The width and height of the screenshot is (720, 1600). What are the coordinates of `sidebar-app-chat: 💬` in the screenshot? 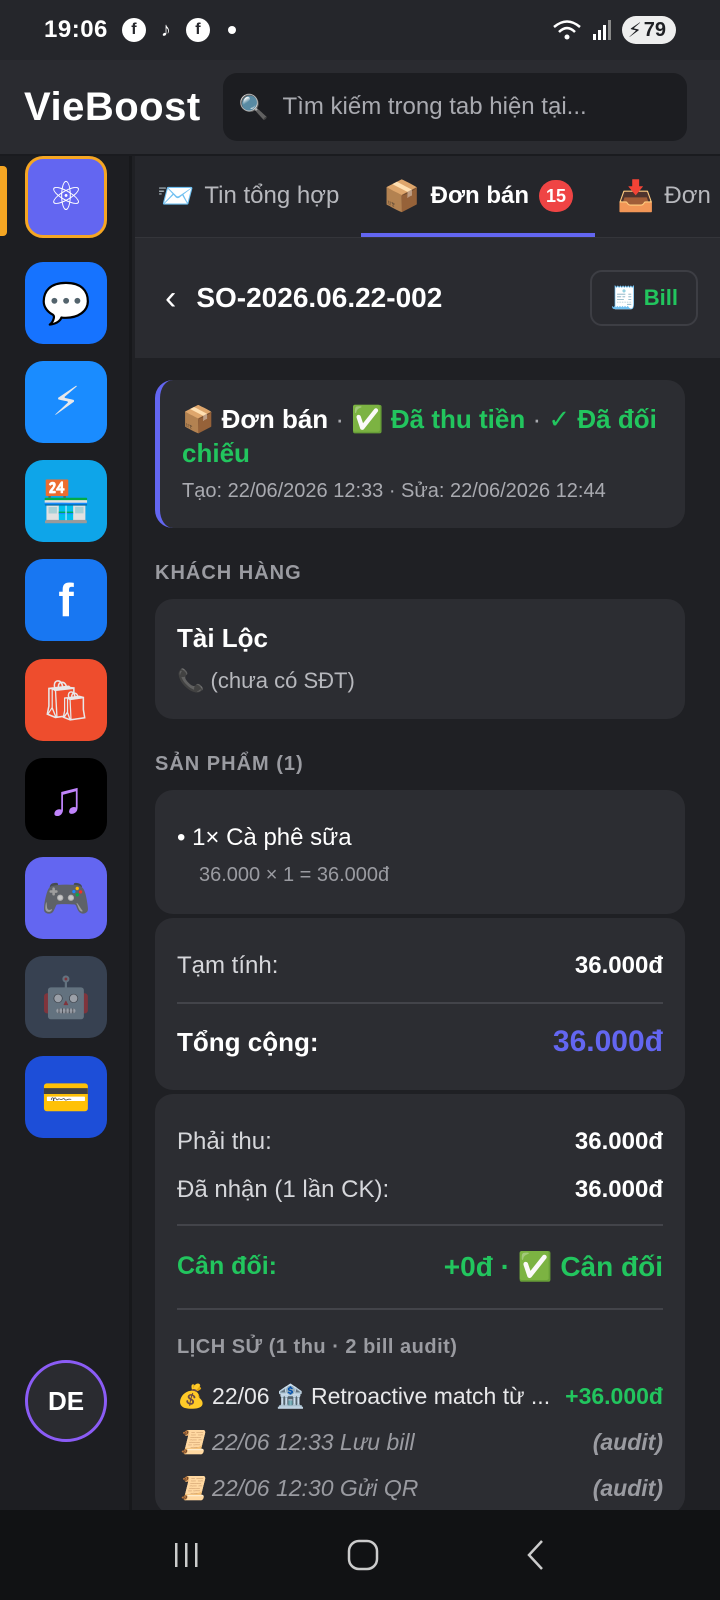 It's located at (66, 303).